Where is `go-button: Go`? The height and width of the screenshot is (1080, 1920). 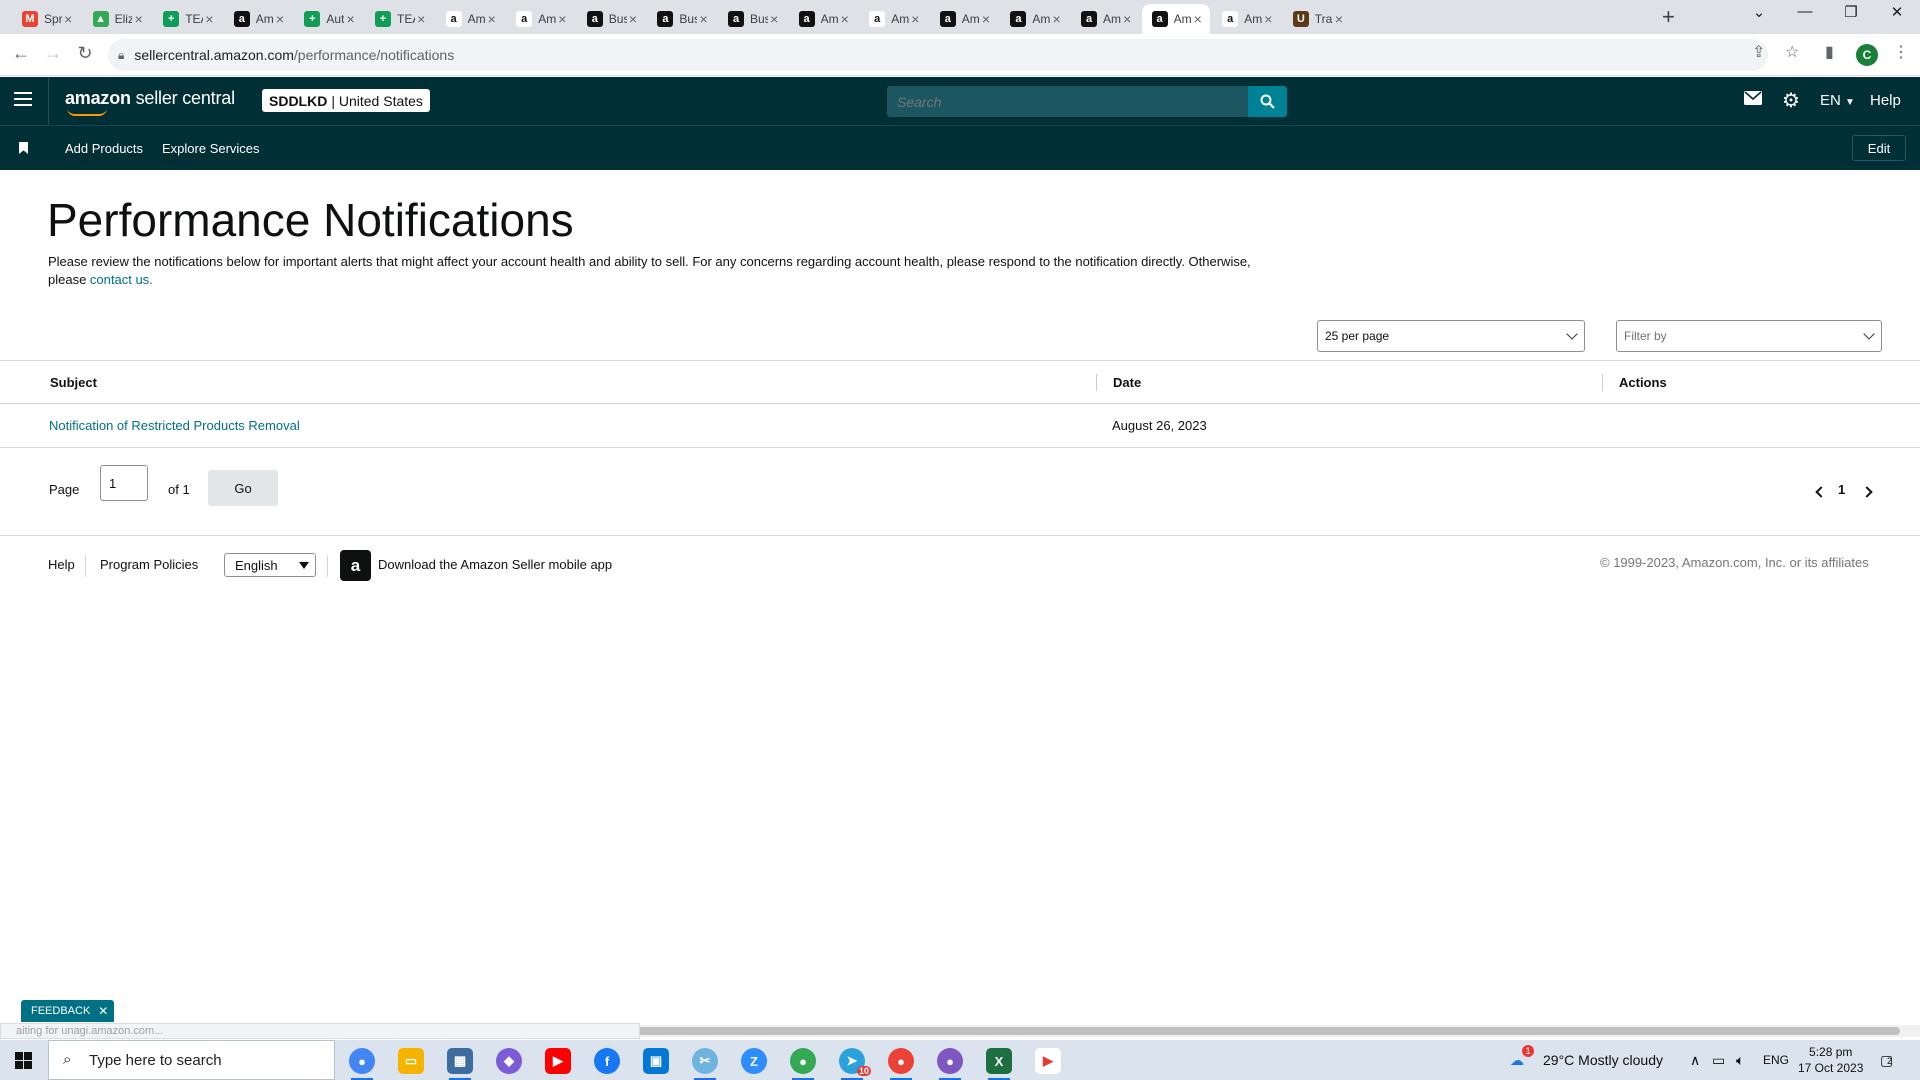 go-button: Go is located at coordinates (243, 488).